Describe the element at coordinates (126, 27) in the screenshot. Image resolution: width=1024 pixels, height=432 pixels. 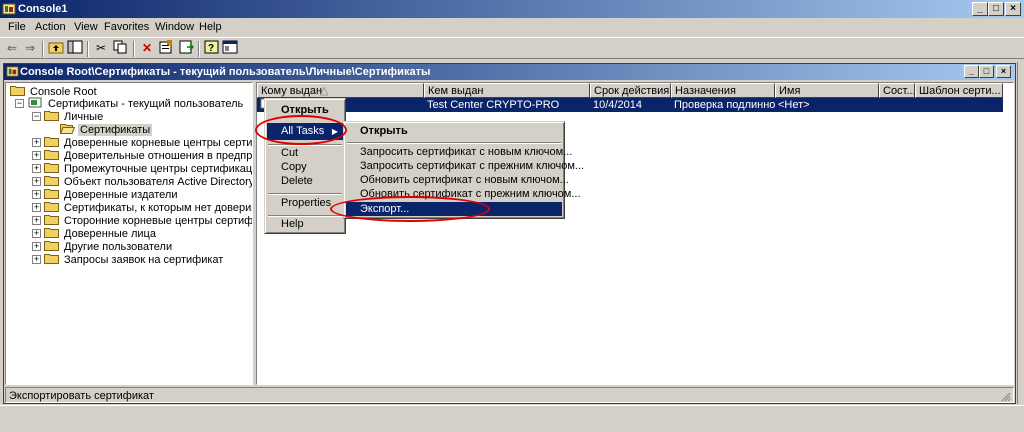
I see `menu-favorites: Favorites` at that location.